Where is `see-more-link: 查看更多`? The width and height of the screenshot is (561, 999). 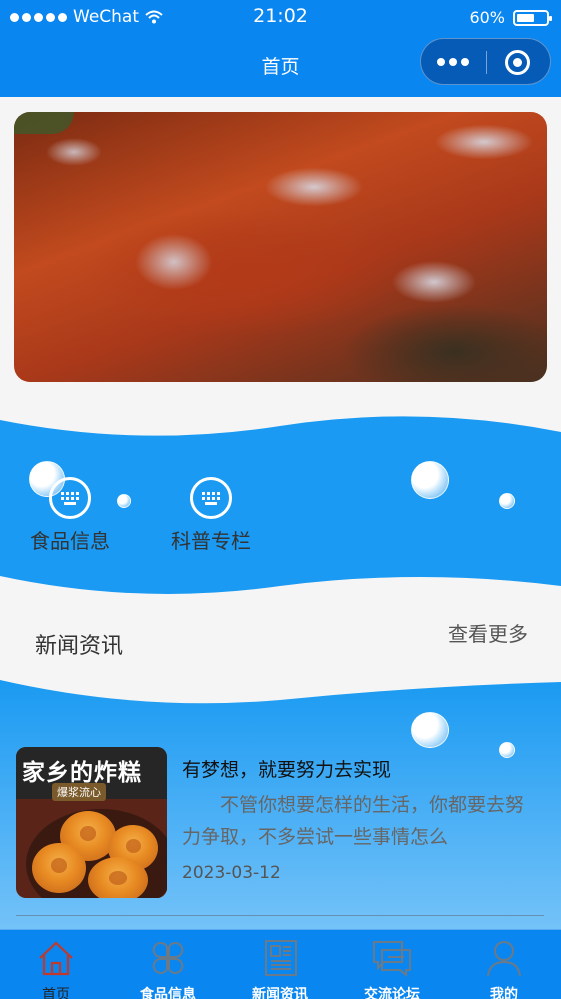
see-more-link: 查看更多 is located at coordinates (488, 632).